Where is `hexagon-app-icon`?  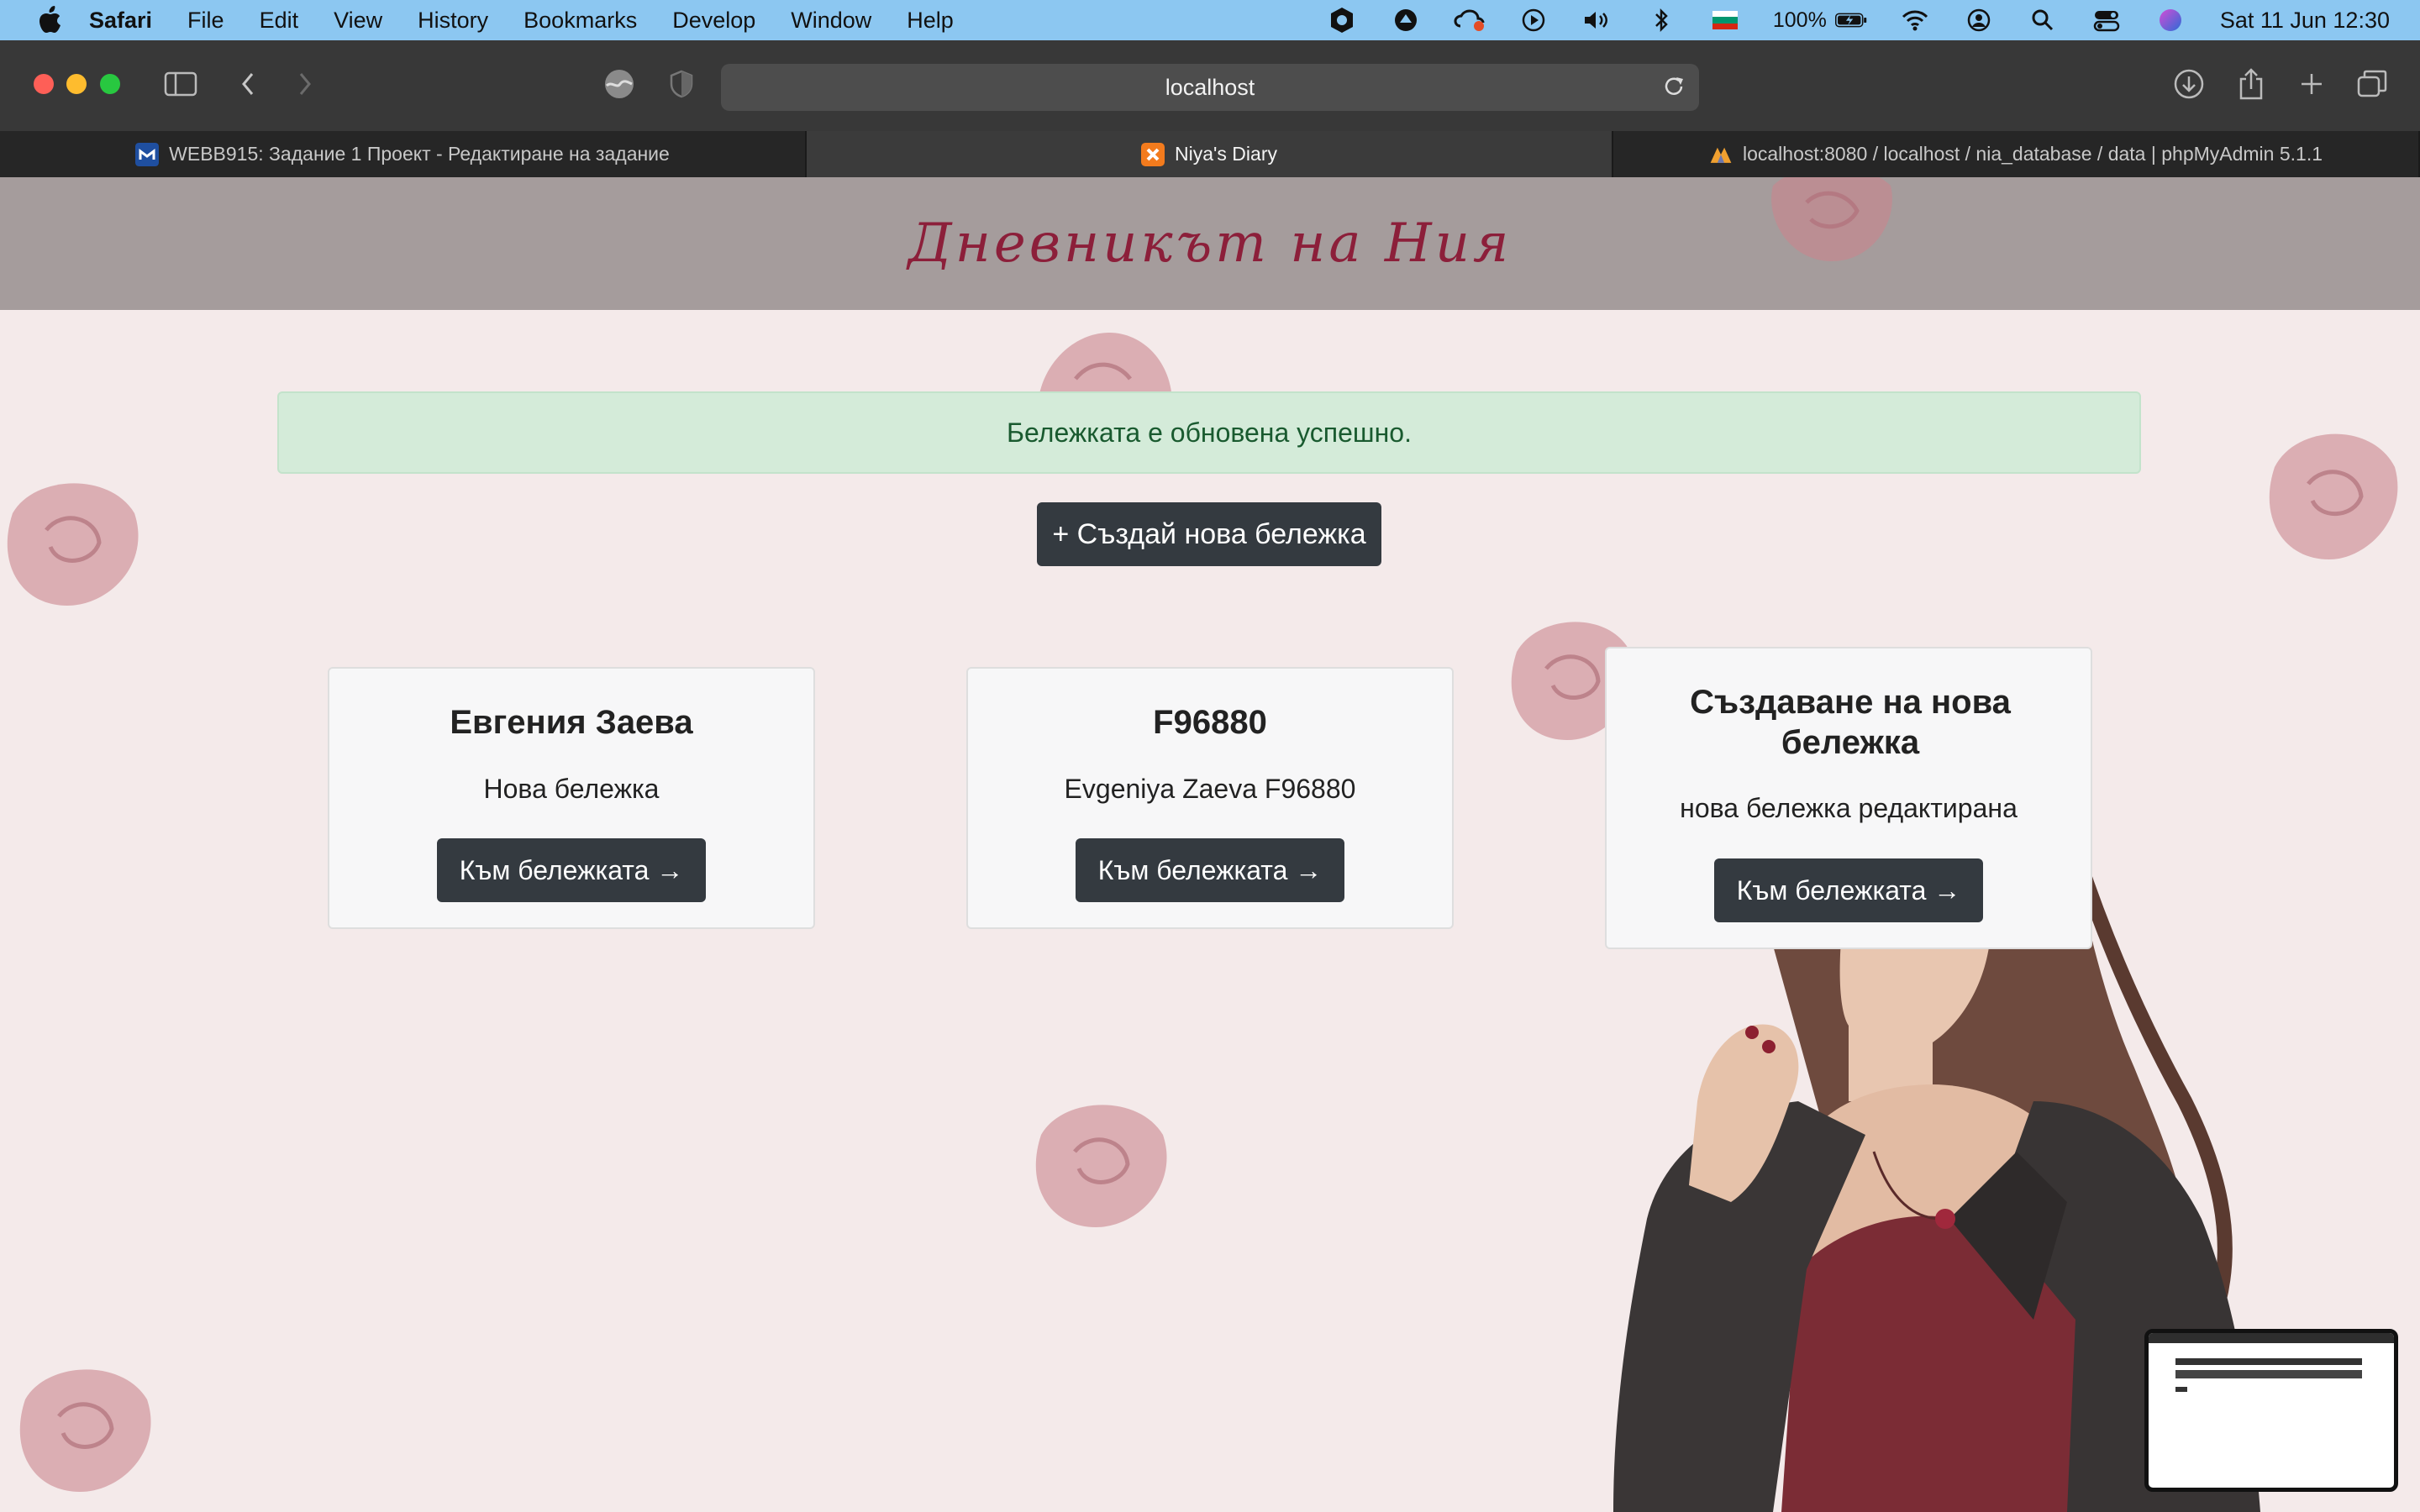
hexagon-app-icon is located at coordinates (1342, 20).